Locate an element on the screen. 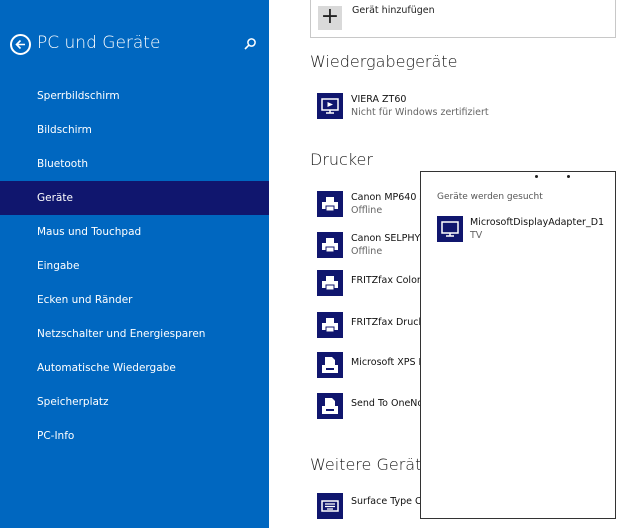 This screenshot has height=528, width=640. device-type: TV is located at coordinates (476, 235).